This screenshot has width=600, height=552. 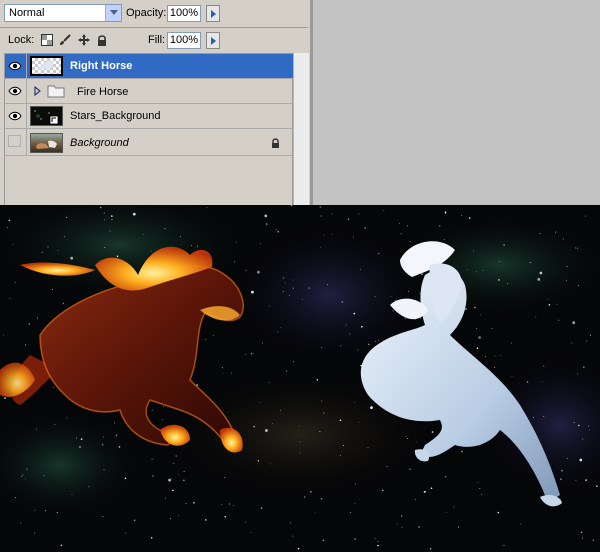 What do you see at coordinates (157, 40) in the screenshot?
I see `fill-label: Fill:` at bounding box center [157, 40].